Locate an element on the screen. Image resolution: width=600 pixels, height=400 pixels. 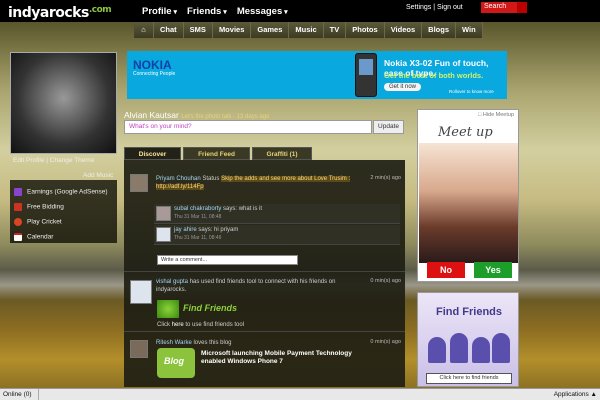
calendar-icon is located at coordinates (18, 237).